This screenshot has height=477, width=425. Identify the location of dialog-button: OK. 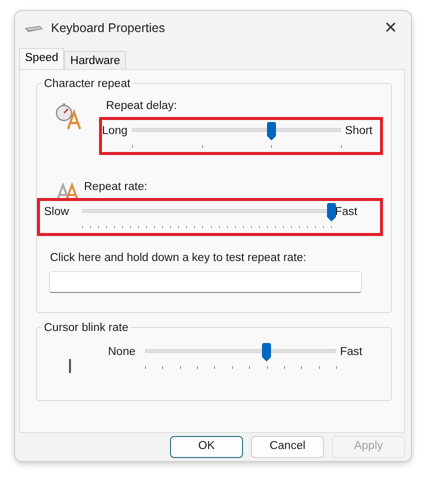
(206, 447).